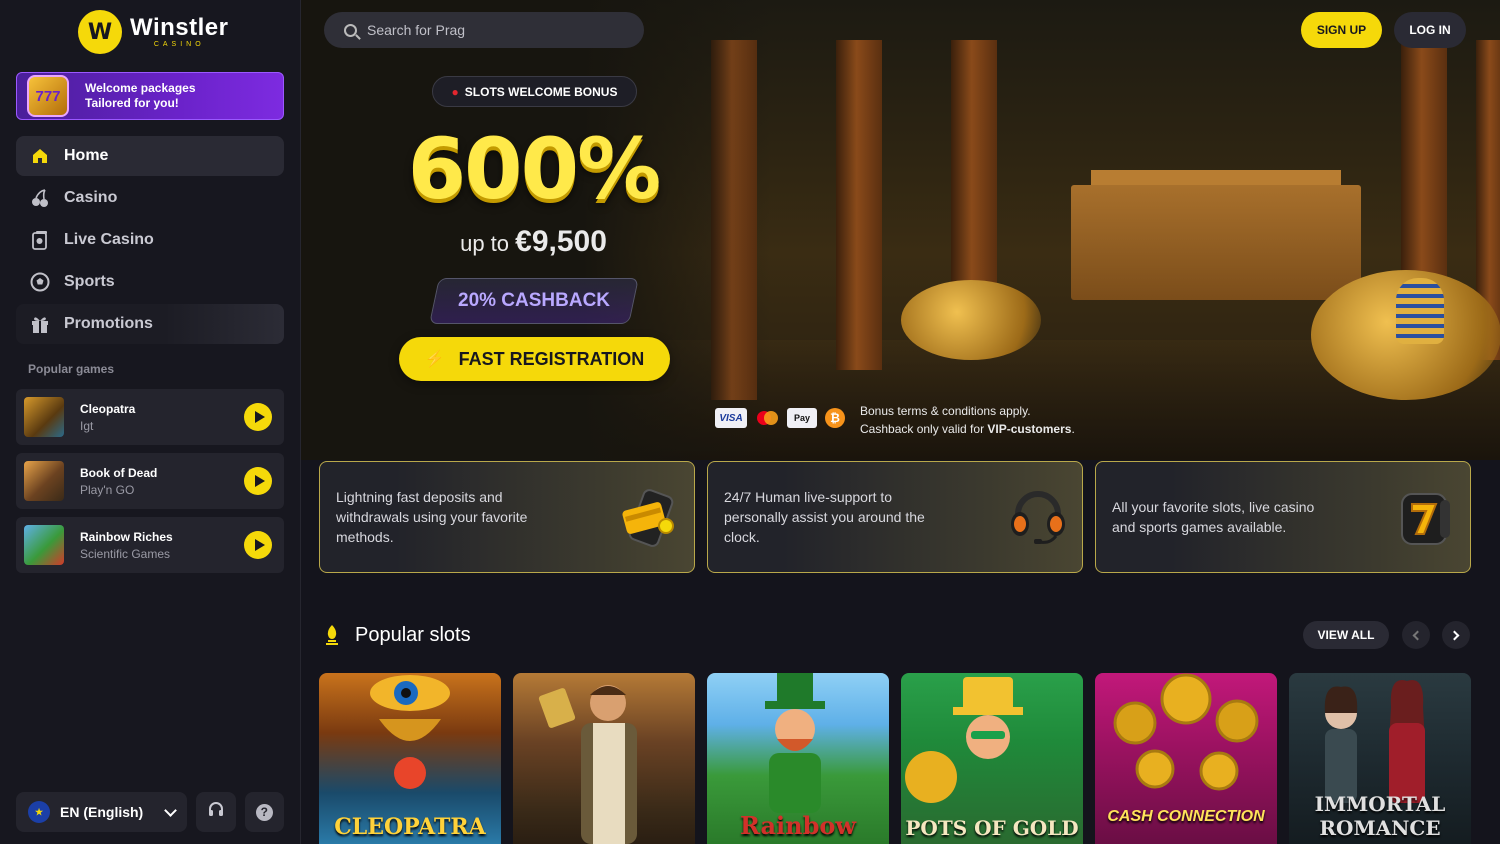 The image size is (1500, 844). Describe the element at coordinates (91, 197) in the screenshot. I see `nav-item-label: Casino` at that location.